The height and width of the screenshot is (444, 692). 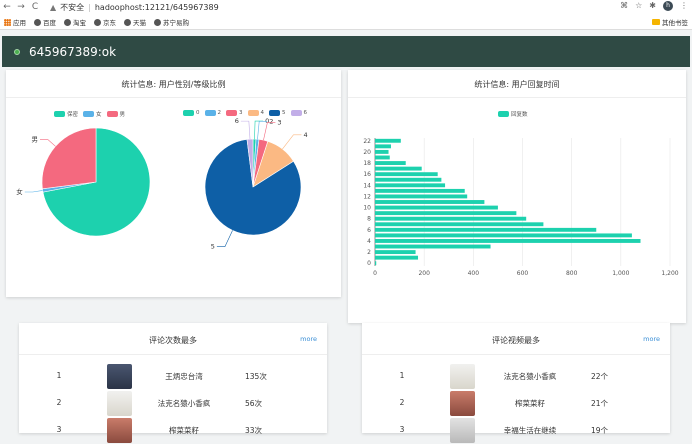 What do you see at coordinates (530, 430) in the screenshot?
I see `user-name: 幸福生活在继续` at bounding box center [530, 430].